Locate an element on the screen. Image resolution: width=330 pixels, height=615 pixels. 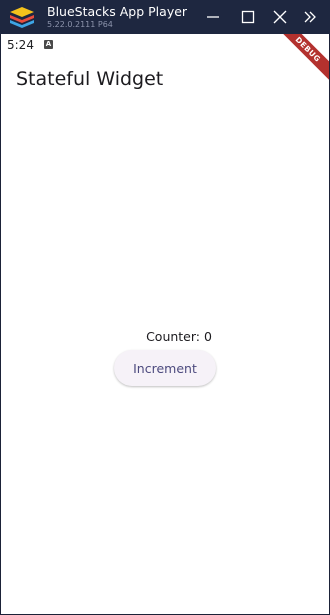
status-bar: 5:24 A is located at coordinates (165, 45).